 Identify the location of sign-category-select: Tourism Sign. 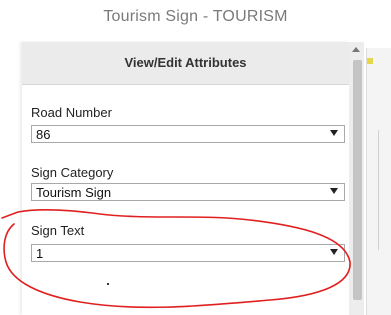
(188, 192).